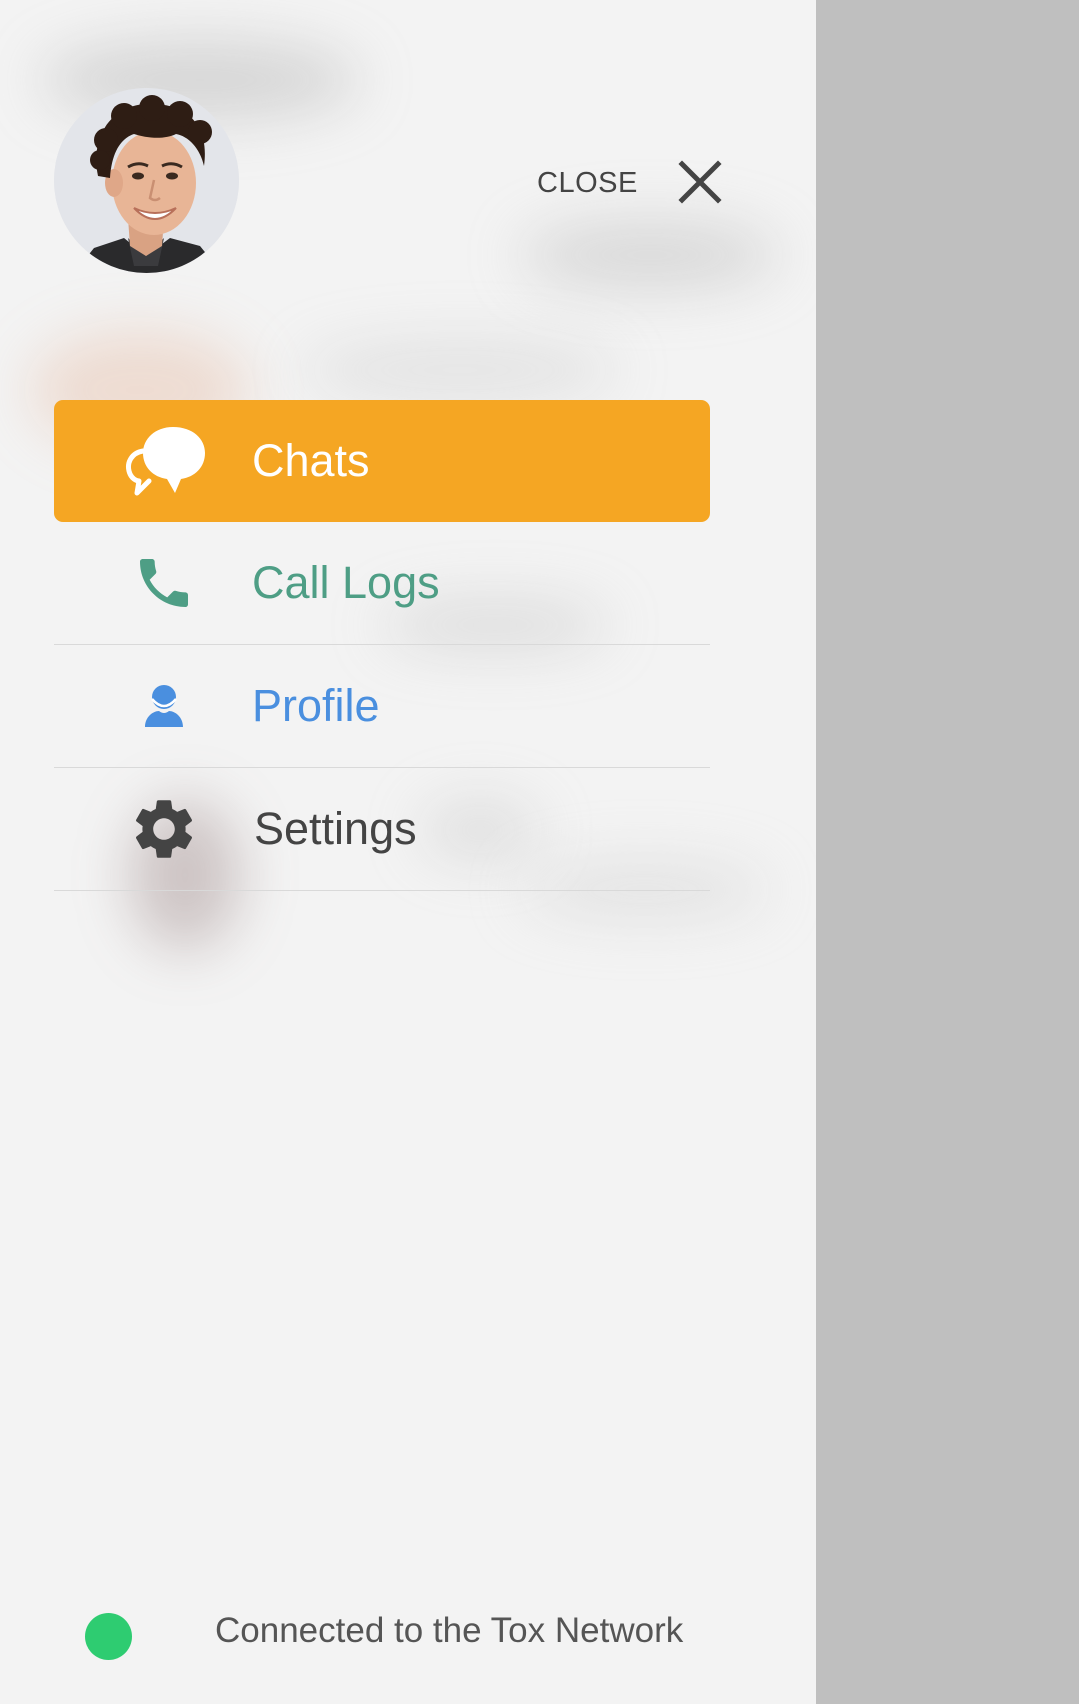  Describe the element at coordinates (382, 461) in the screenshot. I see `menu-item-chats: Chats` at that location.